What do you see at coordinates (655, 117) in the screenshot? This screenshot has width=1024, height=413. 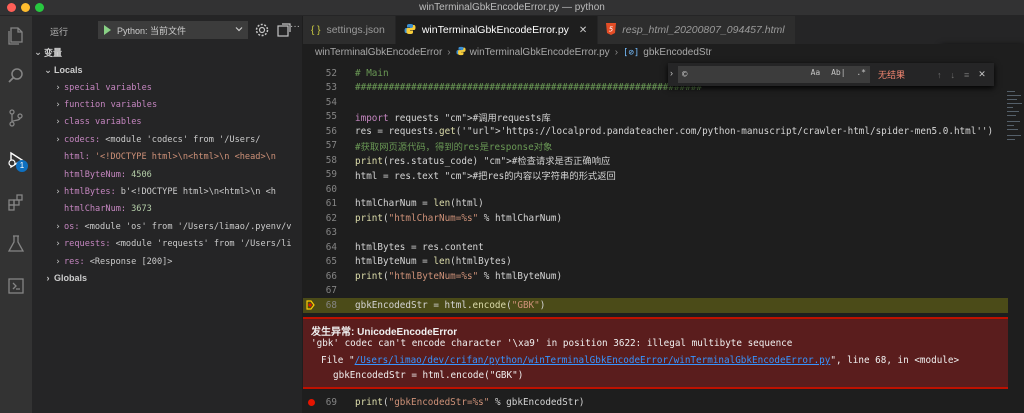 I see `code-line: 55 import requests "cm">#调用requests库` at bounding box center [655, 117].